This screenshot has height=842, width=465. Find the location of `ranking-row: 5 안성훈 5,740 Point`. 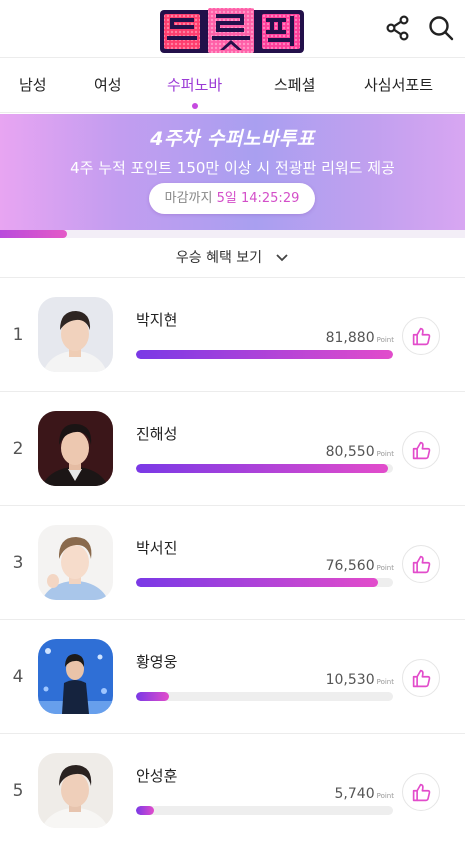

ranking-row: 5 안성훈 5,740 Point is located at coordinates (232, 788).